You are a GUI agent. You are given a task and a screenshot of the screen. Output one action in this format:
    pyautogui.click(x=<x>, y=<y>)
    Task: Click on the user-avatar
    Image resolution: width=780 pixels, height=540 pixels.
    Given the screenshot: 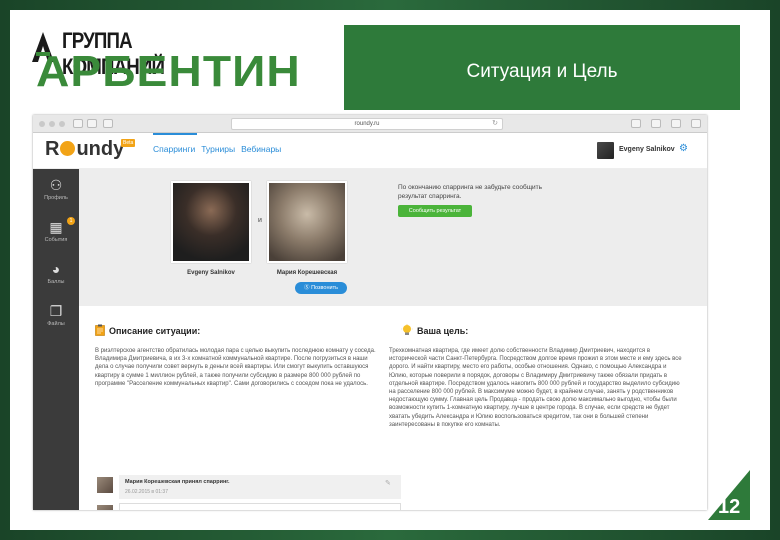 What is the action you would take?
    pyautogui.click(x=605, y=150)
    